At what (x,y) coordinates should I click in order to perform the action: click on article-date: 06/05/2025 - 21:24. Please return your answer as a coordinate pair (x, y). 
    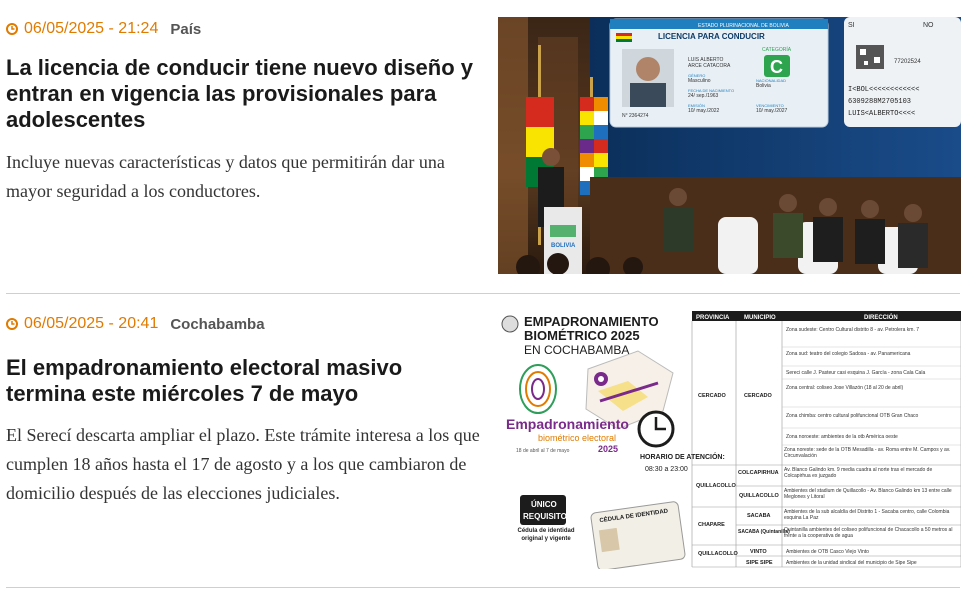
    Looking at the image, I should click on (91, 28).